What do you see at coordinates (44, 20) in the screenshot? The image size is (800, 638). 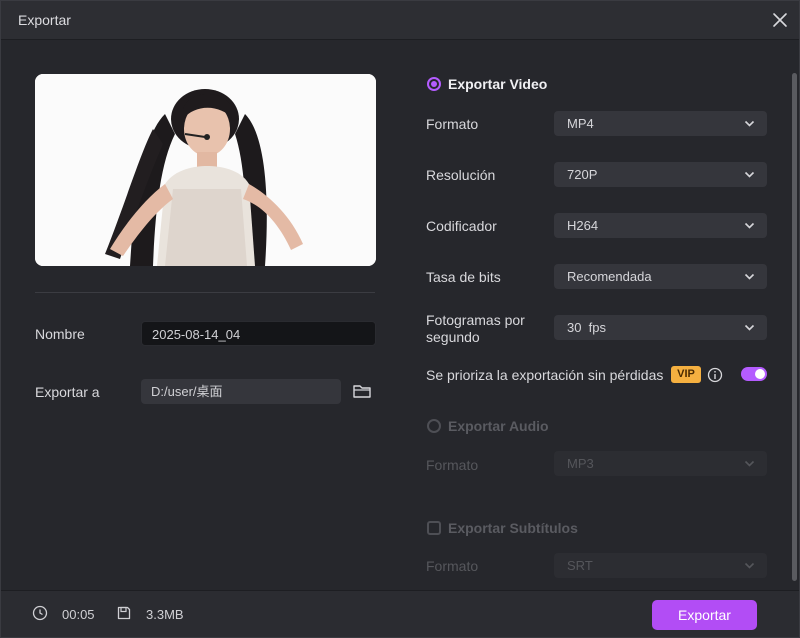 I see `dialog-title: Exportar` at bounding box center [44, 20].